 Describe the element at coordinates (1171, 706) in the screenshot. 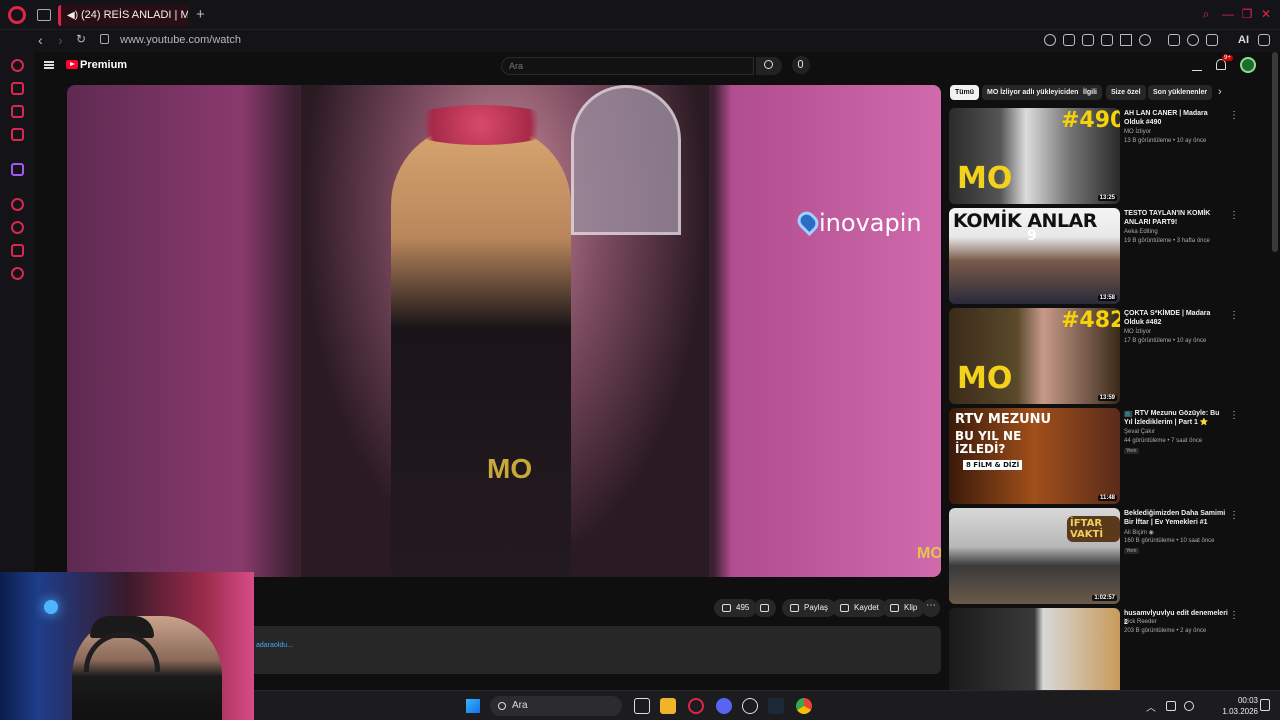

I see `microphone-tray-icon` at that location.